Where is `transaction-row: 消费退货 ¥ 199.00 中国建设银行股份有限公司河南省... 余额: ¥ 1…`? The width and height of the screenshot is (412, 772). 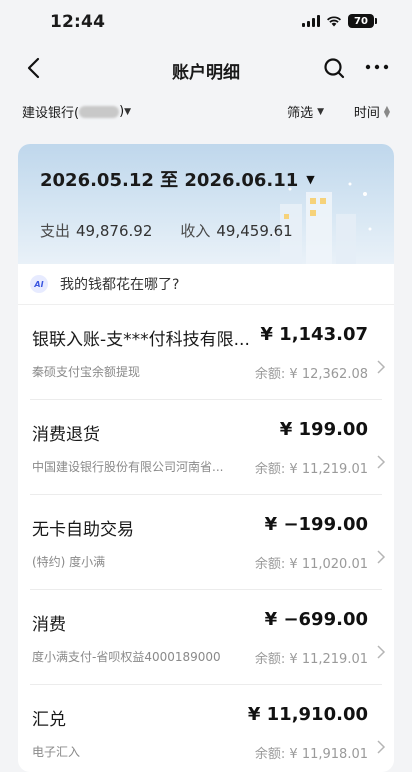
transaction-row: 消费退货 ¥ 199.00 中国建设银行股份有限公司河南省... 余额: ¥ 1… is located at coordinates (208, 447).